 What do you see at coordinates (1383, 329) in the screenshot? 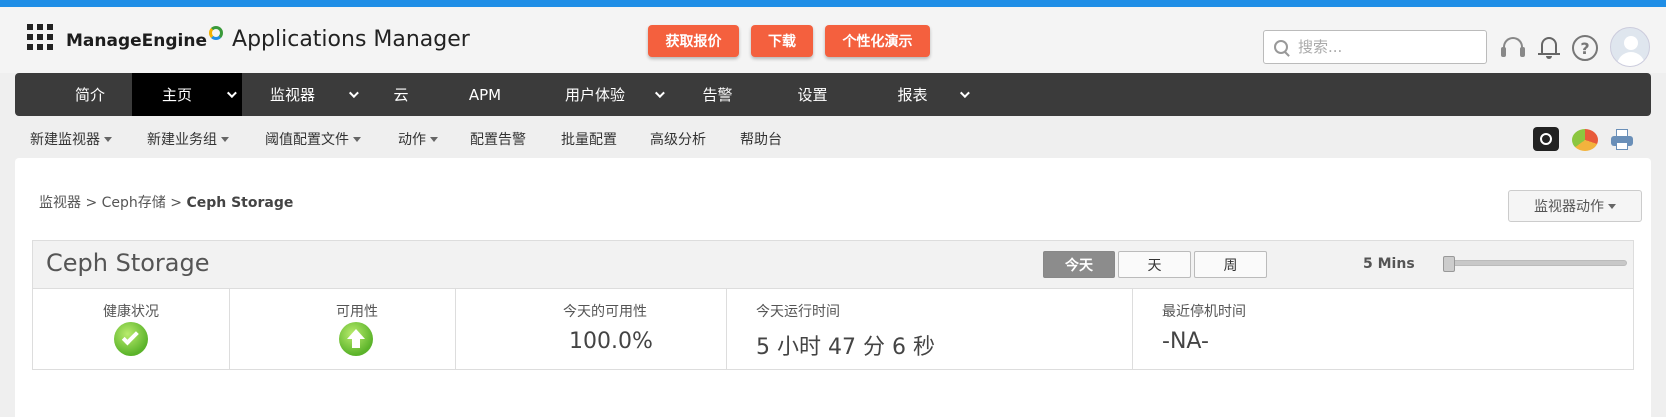
I see `last-downtime-stat: 最近停机时间 -NA-` at bounding box center [1383, 329].